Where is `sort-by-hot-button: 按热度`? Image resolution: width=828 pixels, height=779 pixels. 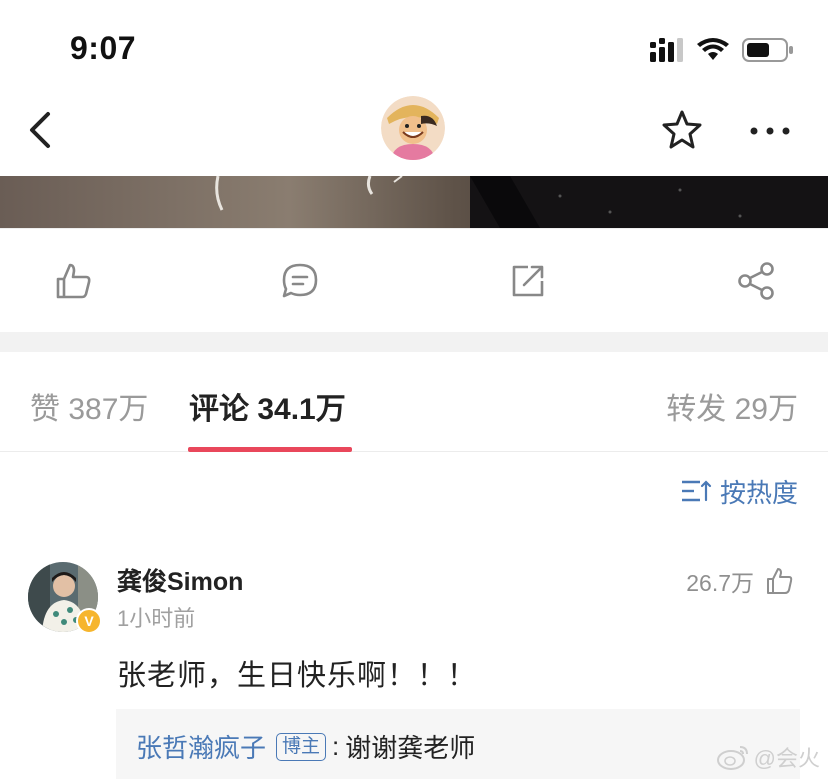 sort-by-hot-button: 按热度 is located at coordinates (739, 491).